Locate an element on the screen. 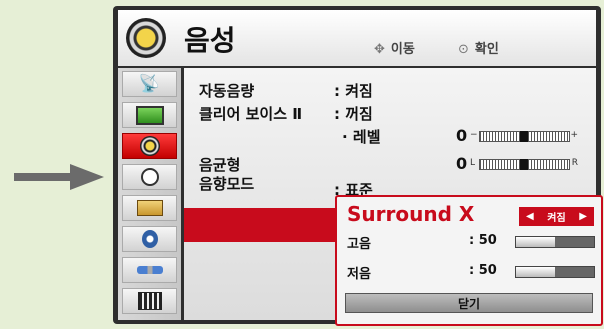 The width and height of the screenshot is (604, 329). sidebar-item-sound is located at coordinates (149, 146).